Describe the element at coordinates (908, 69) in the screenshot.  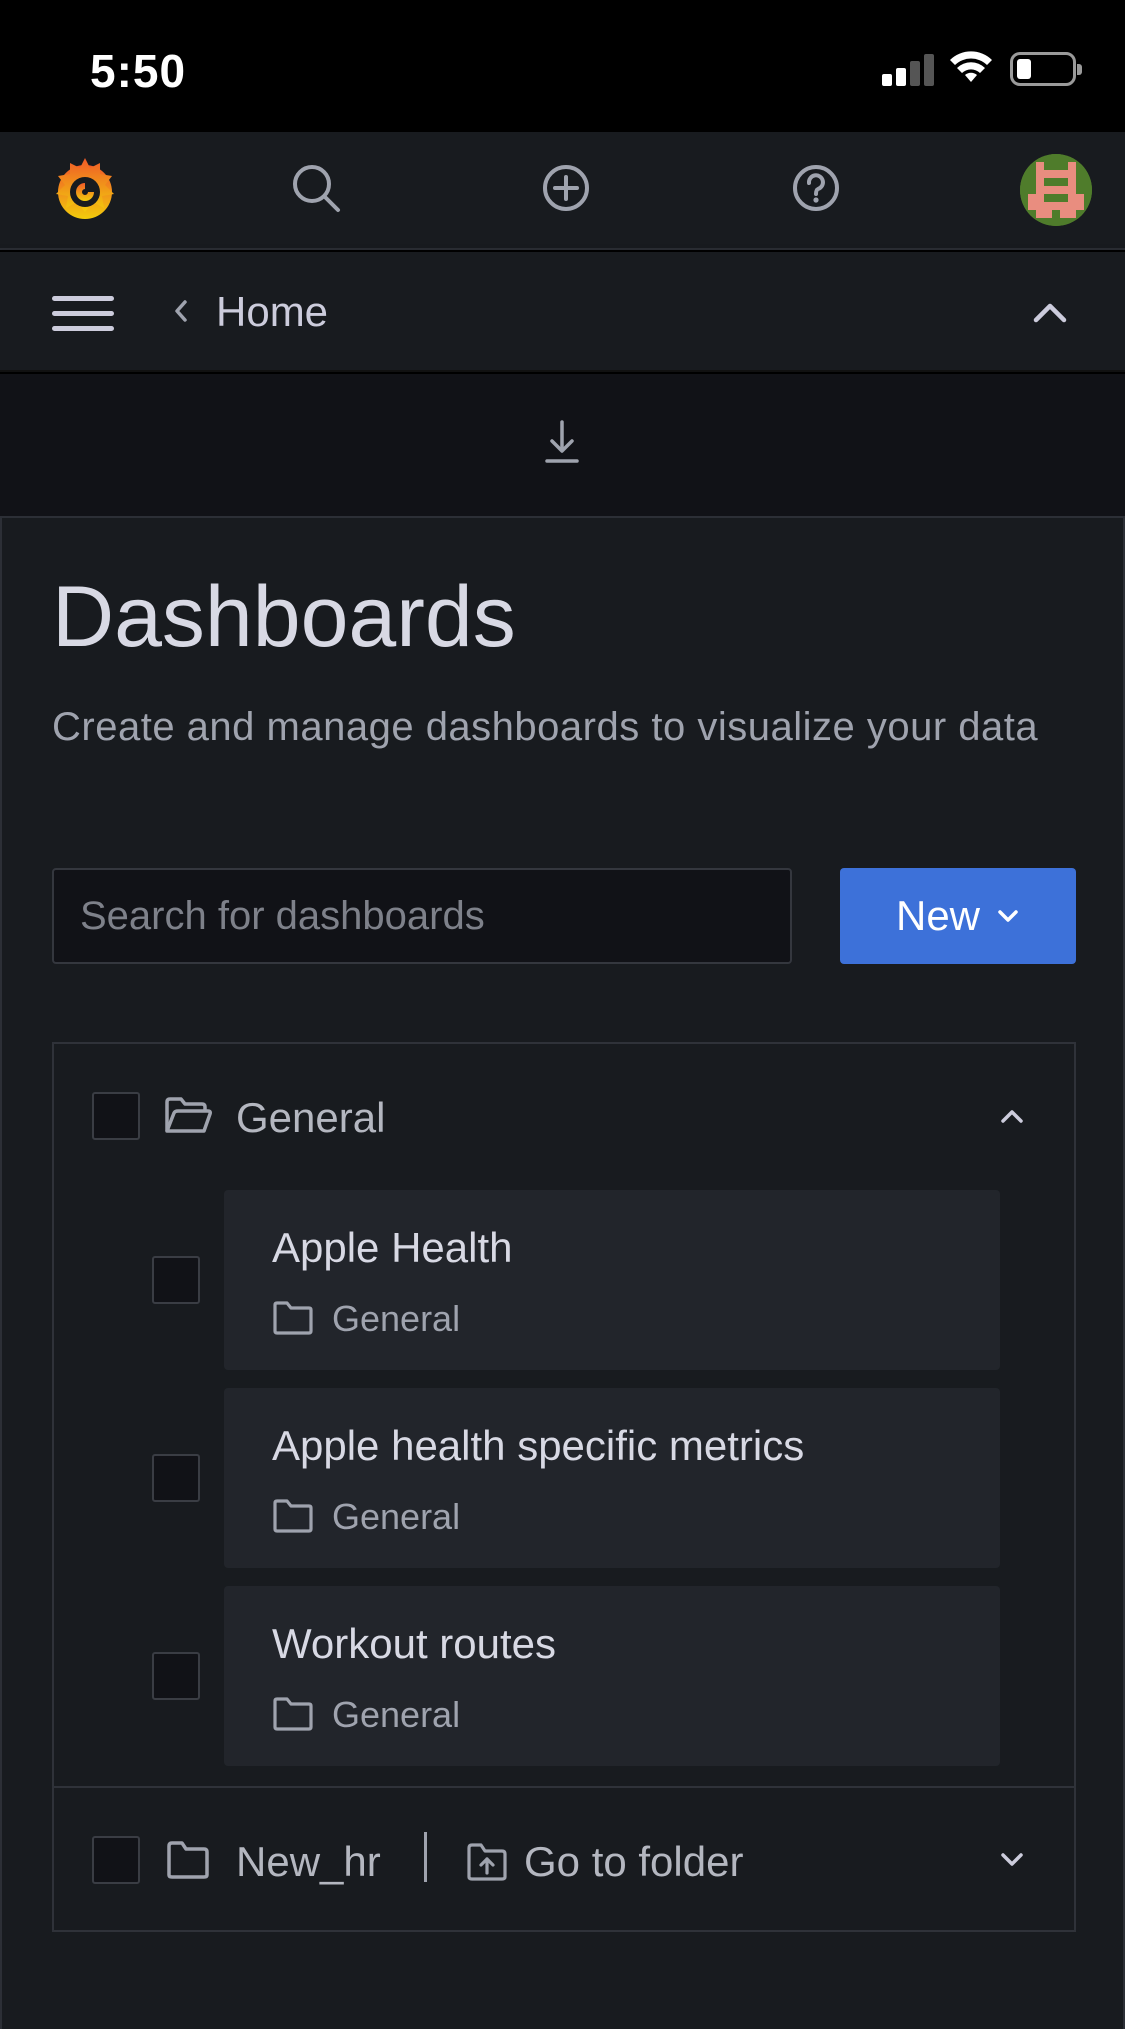
I see `cellular-signal-icon` at that location.